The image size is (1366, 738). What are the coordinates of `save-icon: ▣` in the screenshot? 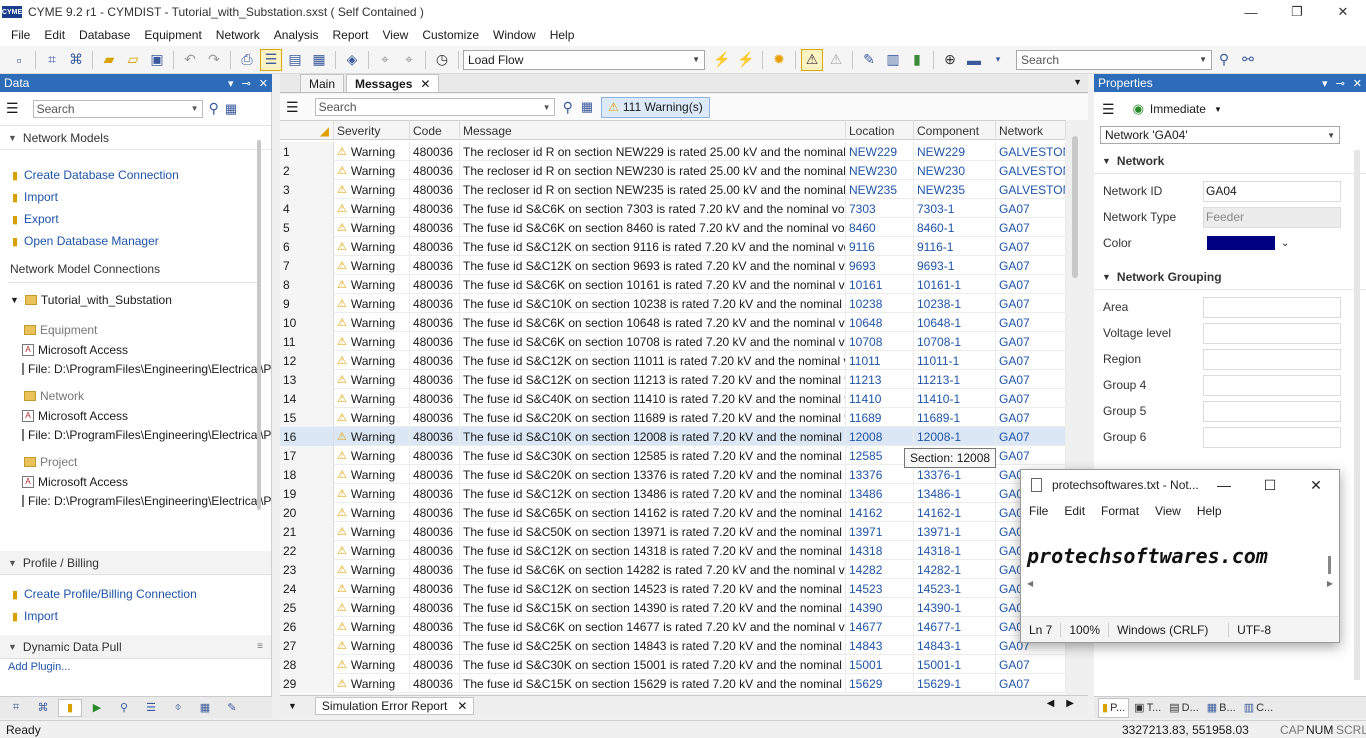 It's located at (157, 60).